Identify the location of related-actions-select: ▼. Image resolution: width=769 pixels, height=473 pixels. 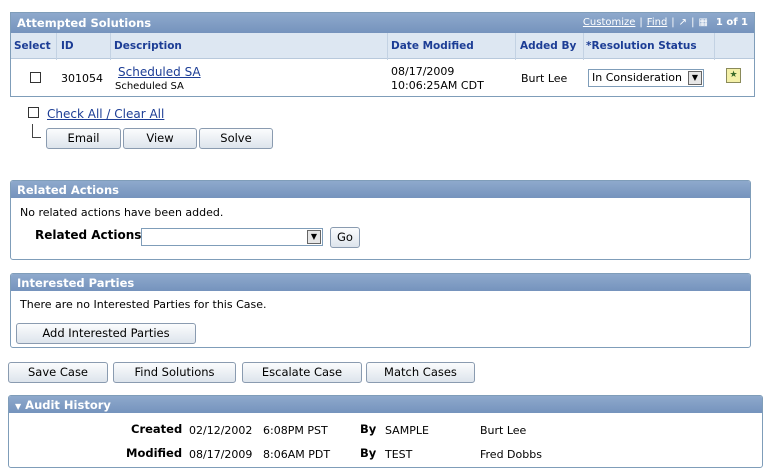
(232, 237).